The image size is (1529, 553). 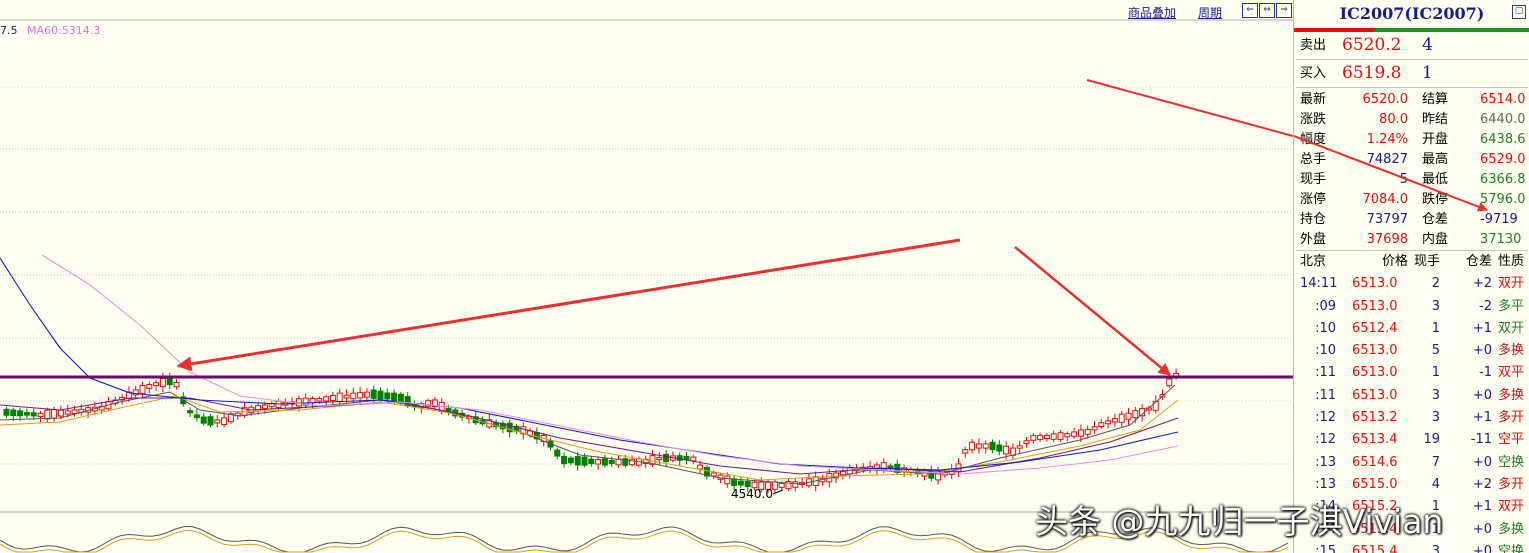 What do you see at coordinates (1411, 485) in the screenshot?
I see `tick-row: :13 6515.0 4 +2 多开` at bounding box center [1411, 485].